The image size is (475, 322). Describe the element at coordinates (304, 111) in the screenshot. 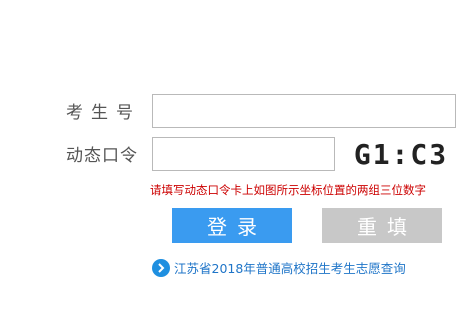

I see `candidate-id-input` at that location.